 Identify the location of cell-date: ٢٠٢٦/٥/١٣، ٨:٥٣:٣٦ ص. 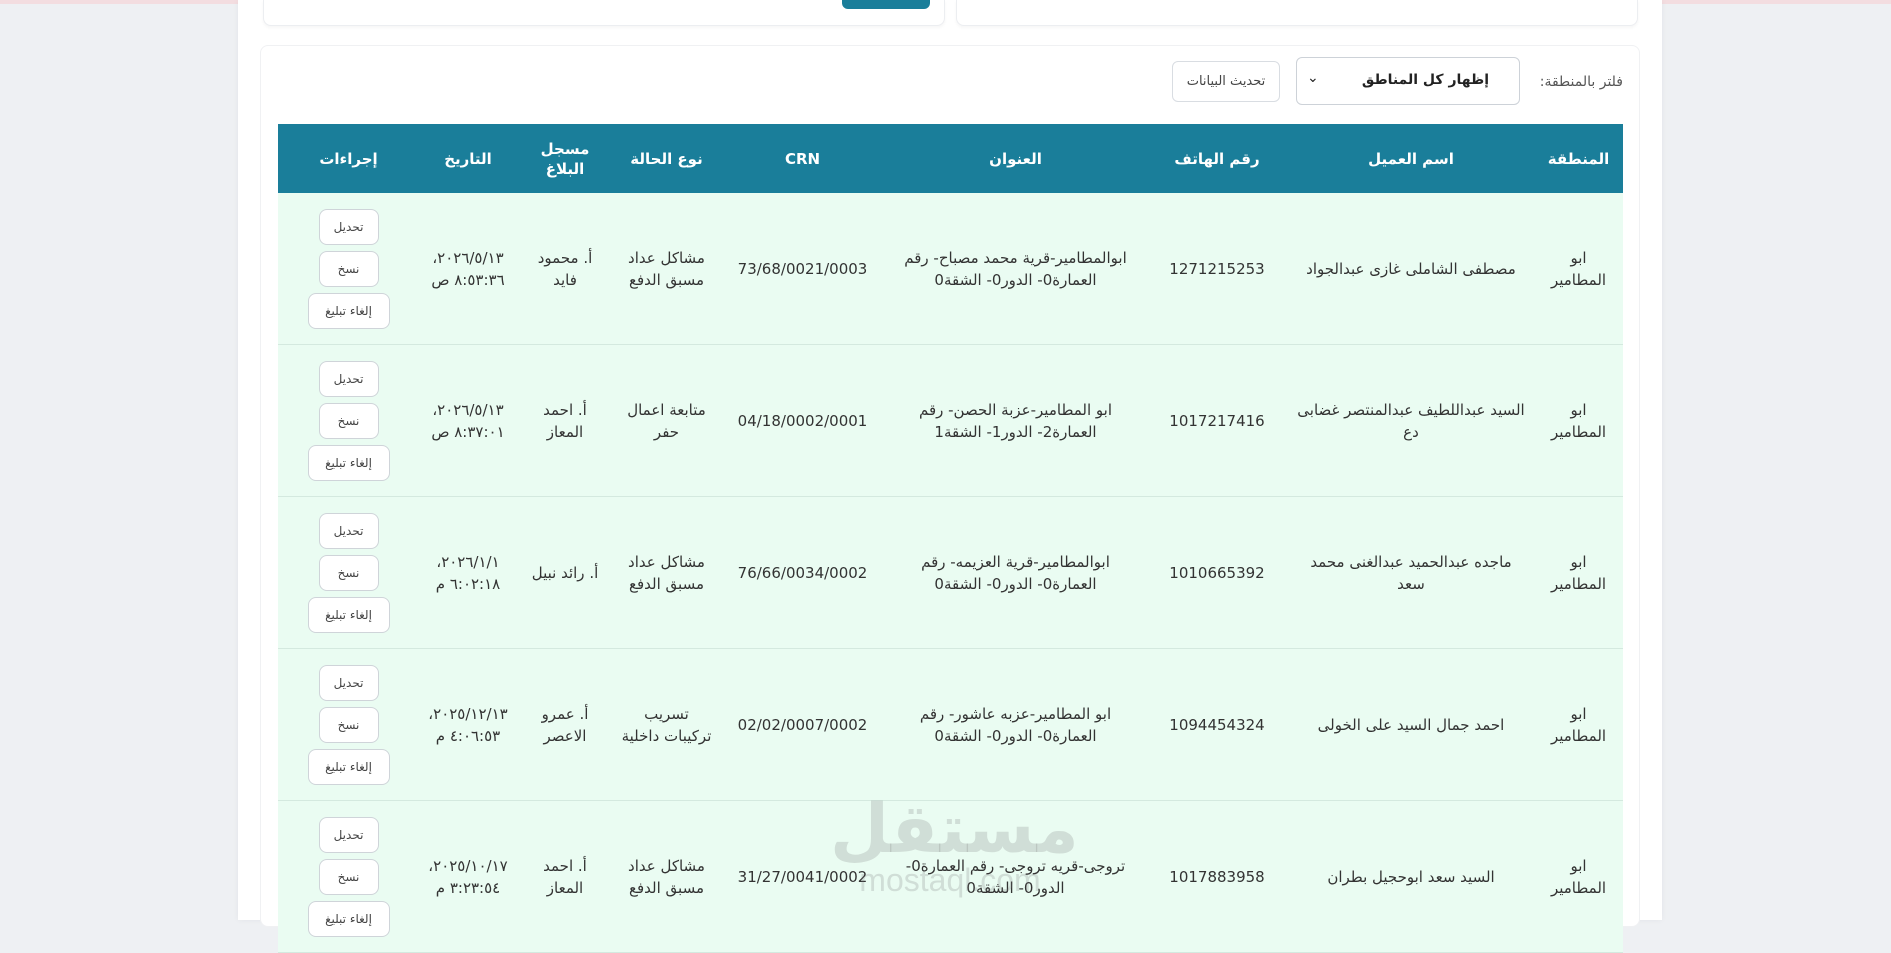
(468, 269).